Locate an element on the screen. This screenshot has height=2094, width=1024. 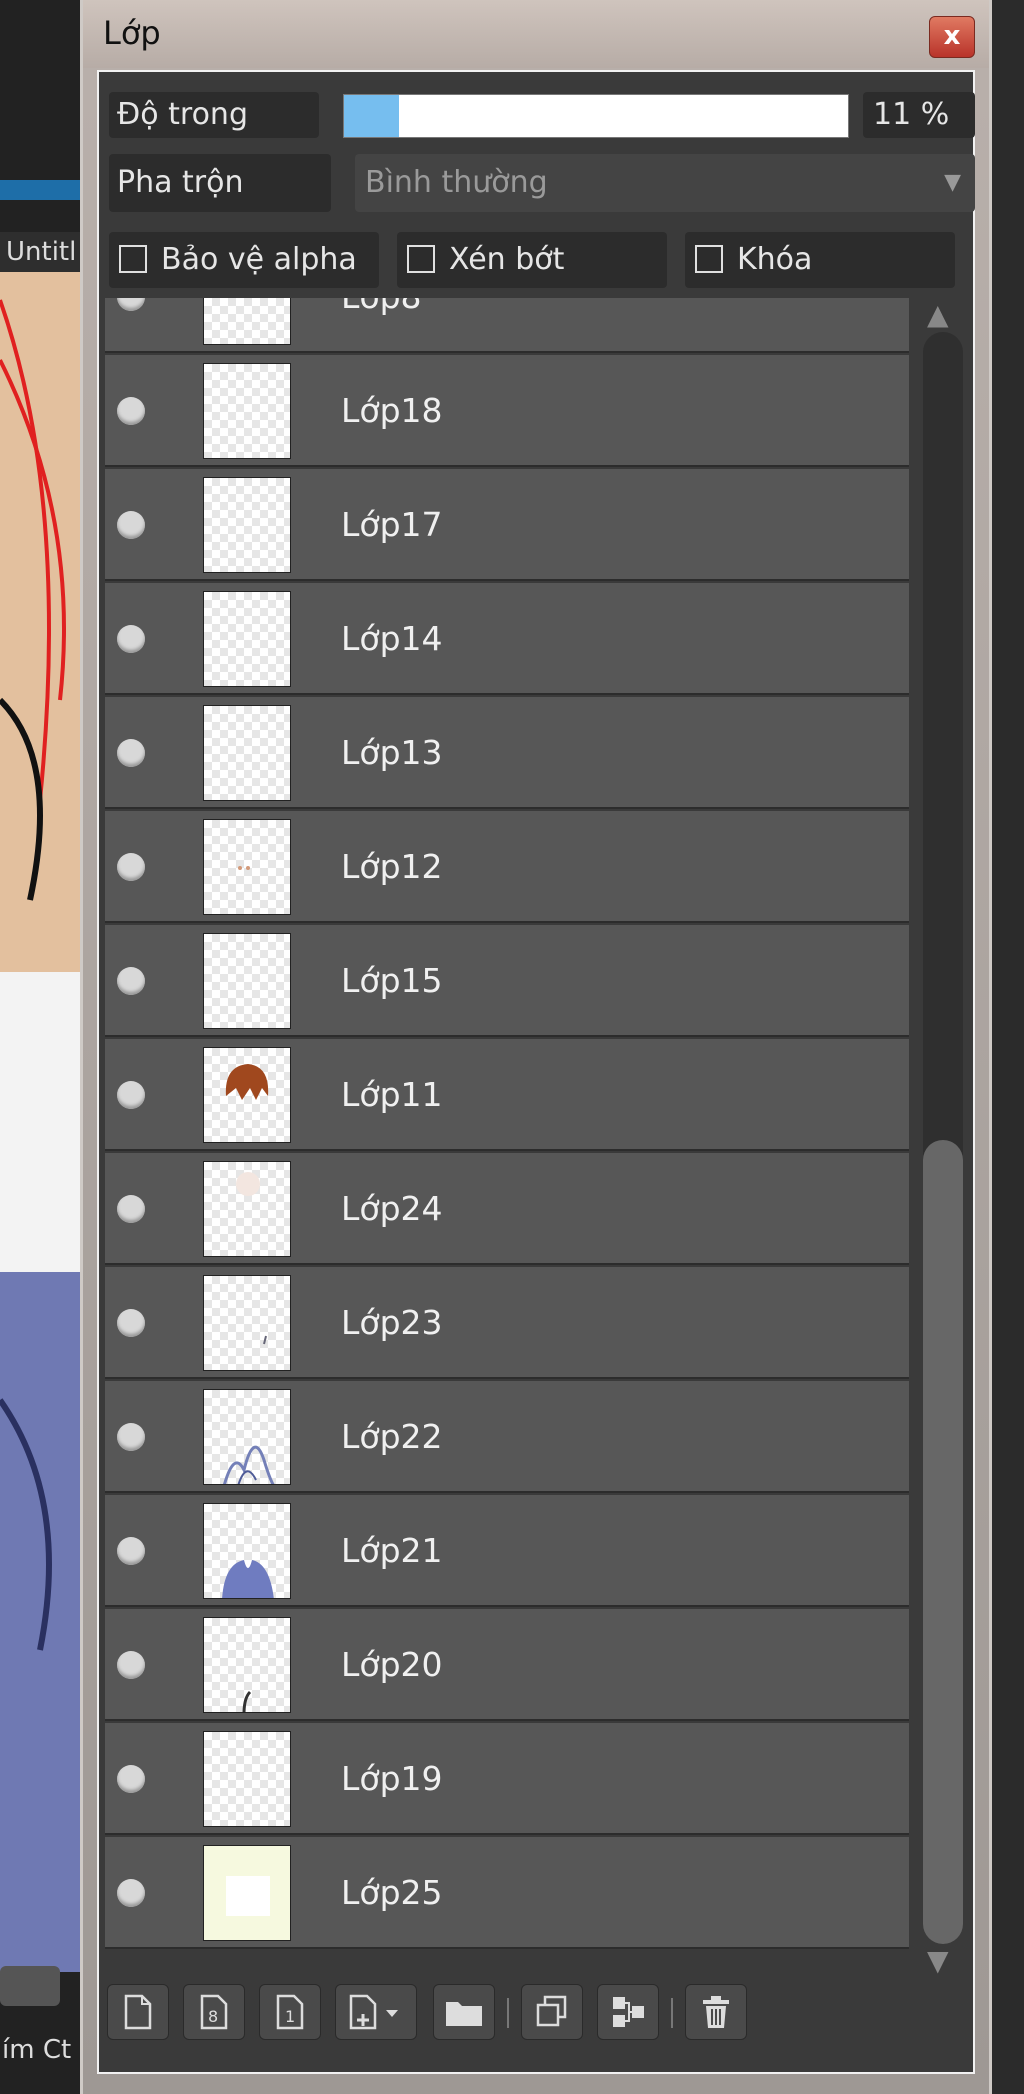
layer-row: Lớp23 is located at coordinates (507, 1323).